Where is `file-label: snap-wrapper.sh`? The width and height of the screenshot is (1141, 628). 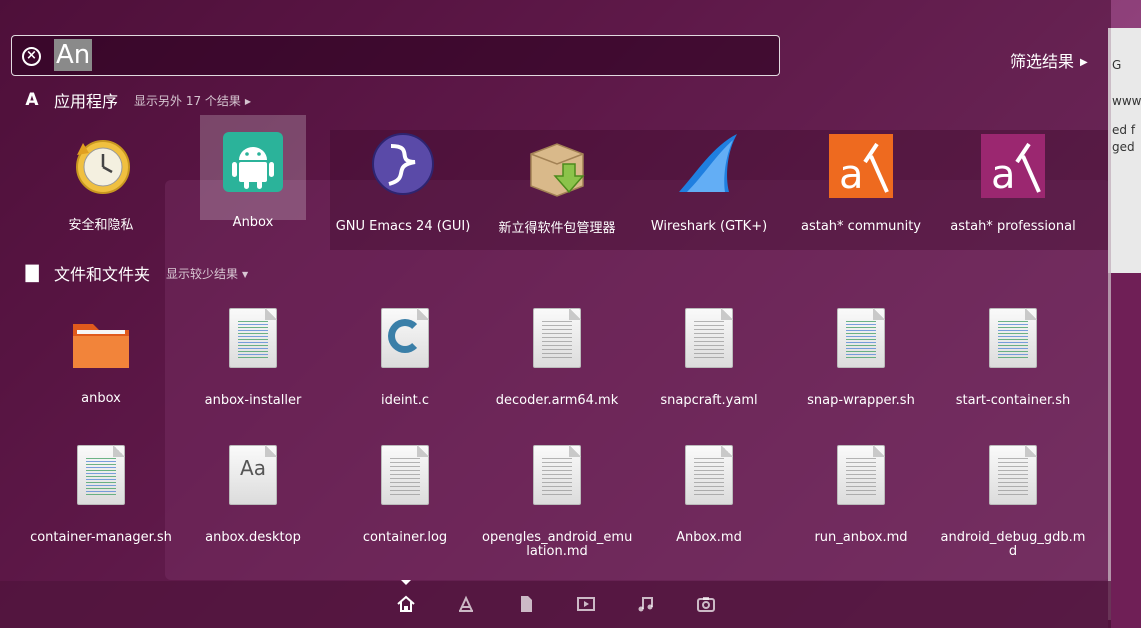 file-label: snap-wrapper.sh is located at coordinates (861, 400).